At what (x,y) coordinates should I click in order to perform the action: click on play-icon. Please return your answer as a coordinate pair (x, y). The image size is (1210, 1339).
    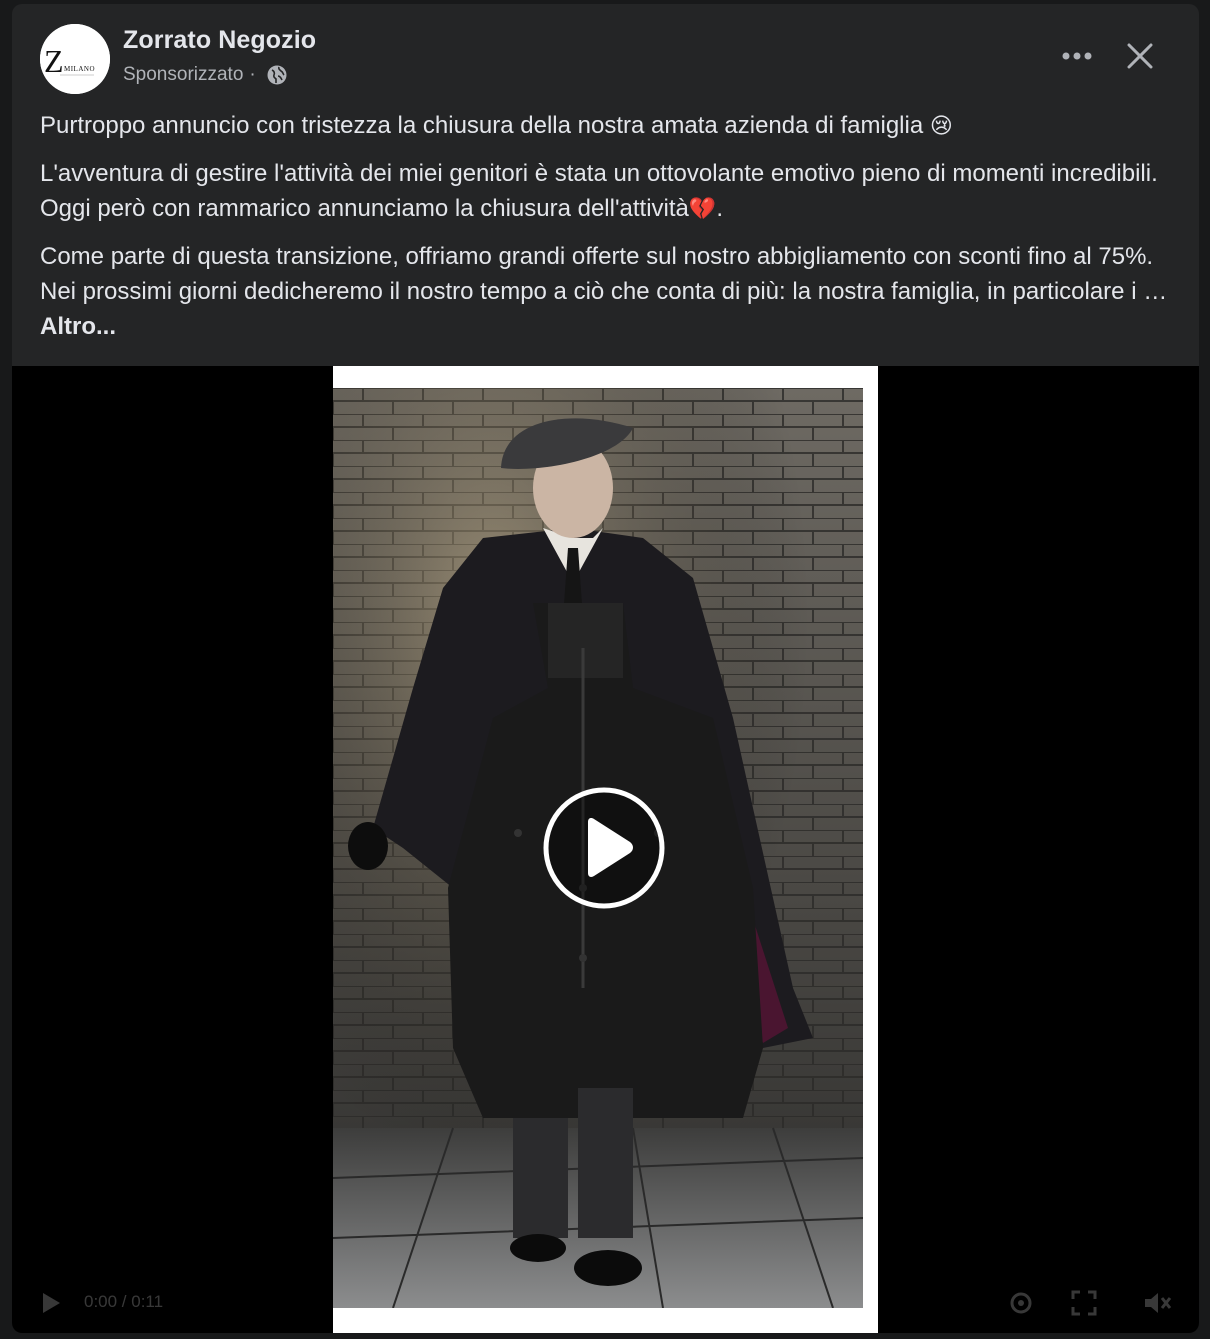
    Looking at the image, I should click on (604, 848).